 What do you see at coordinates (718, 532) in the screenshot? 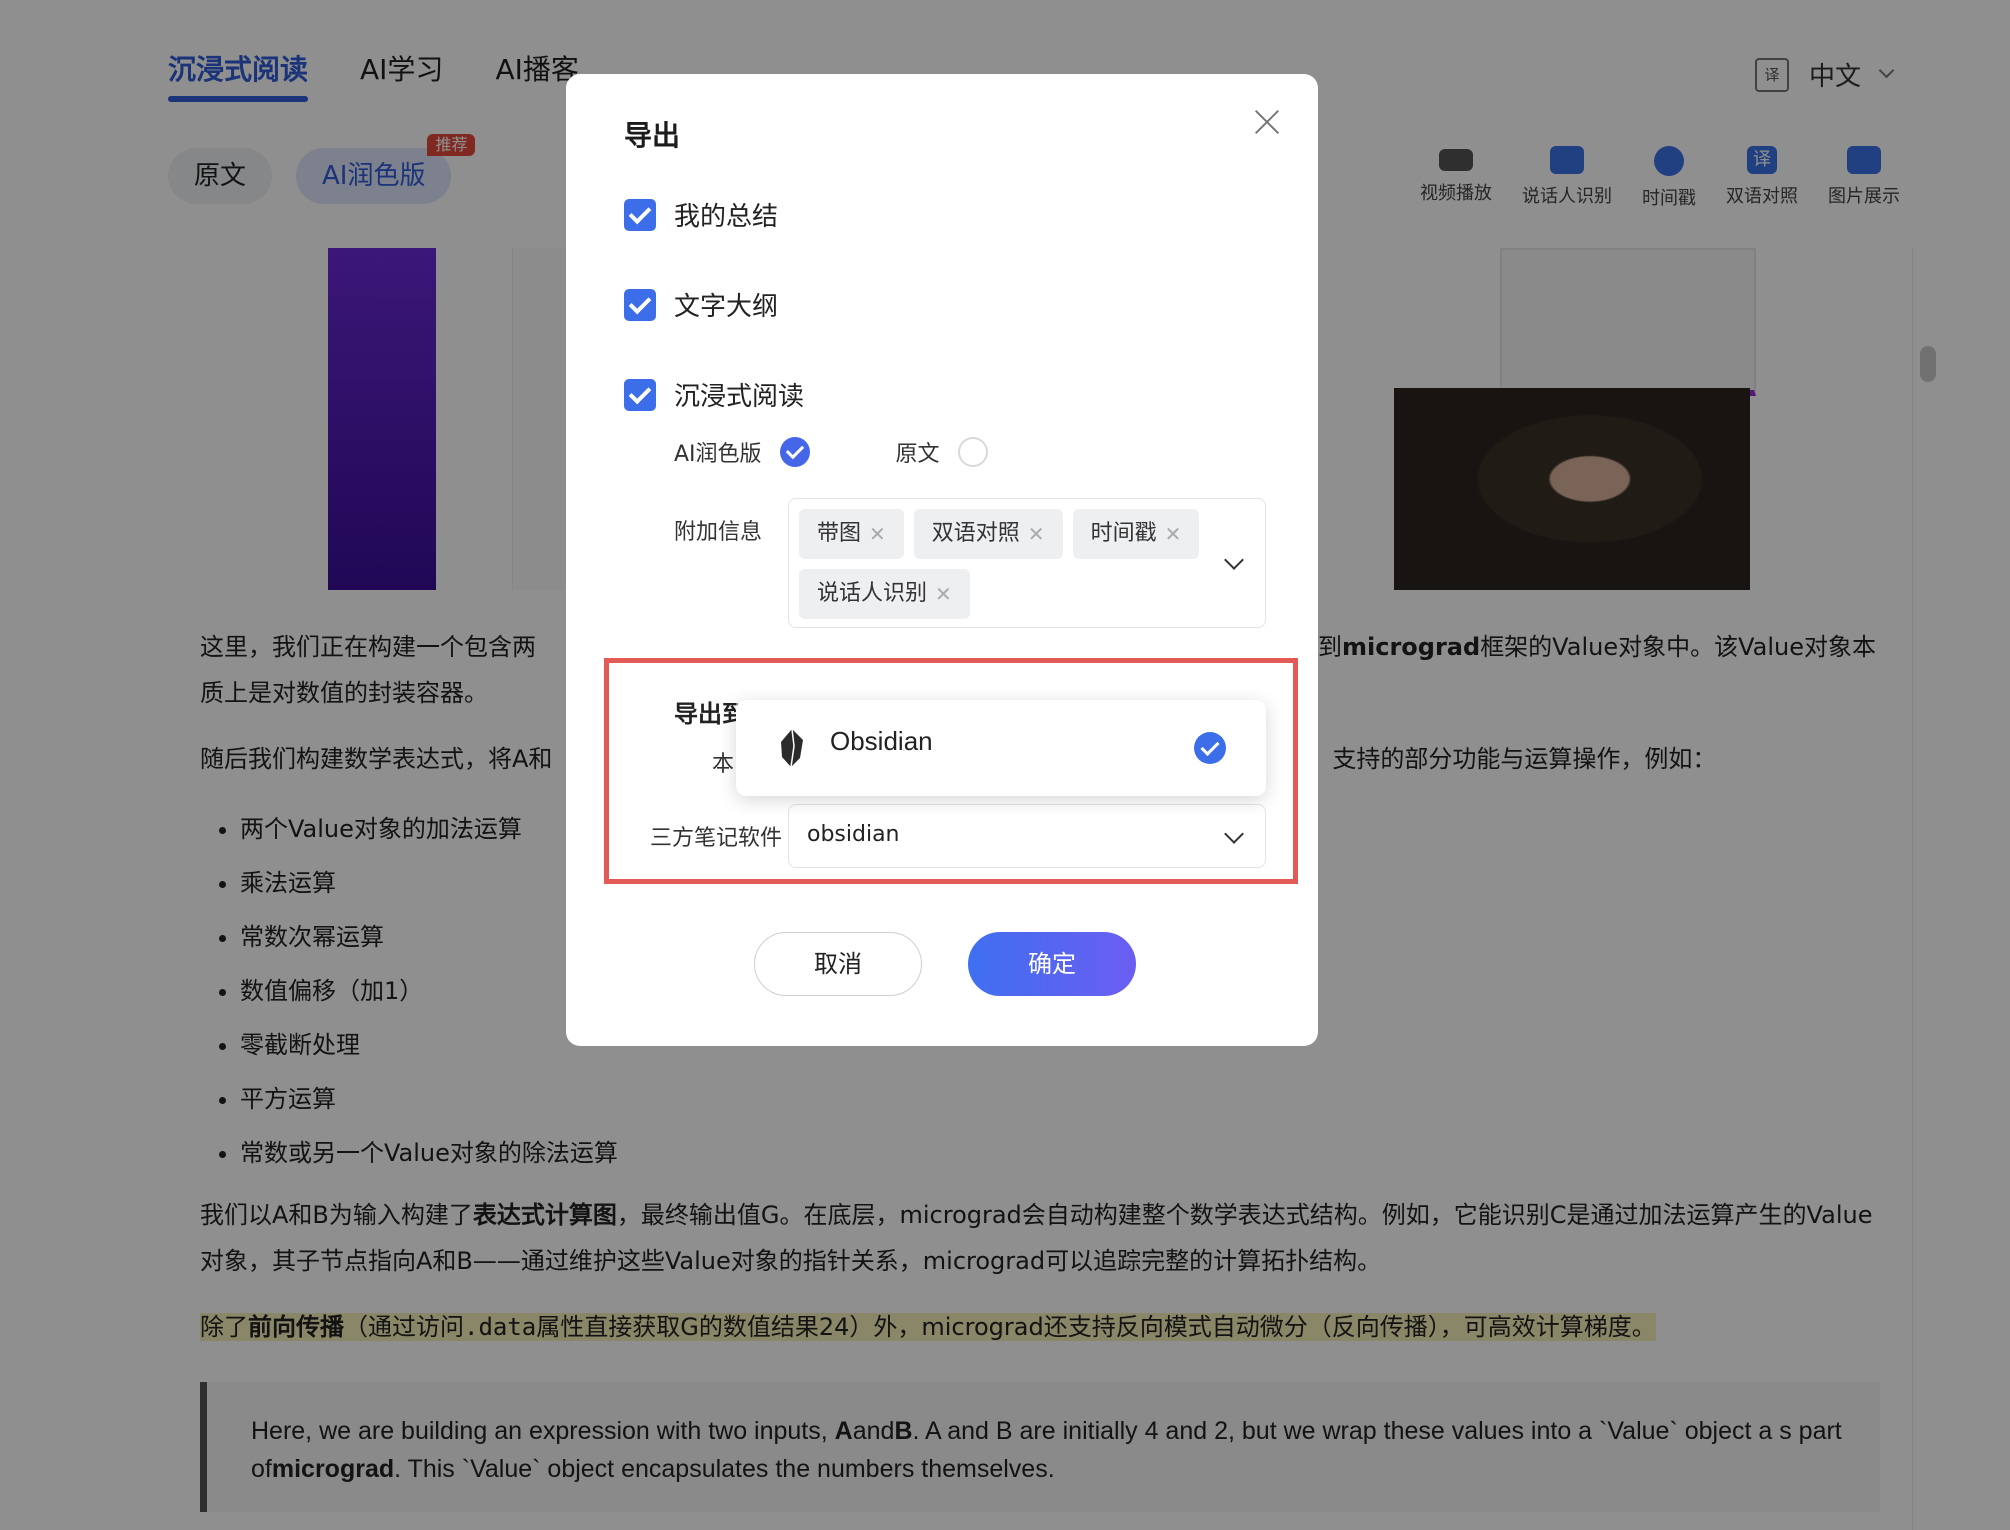
I see `extra-info-label: 附加信息` at bounding box center [718, 532].